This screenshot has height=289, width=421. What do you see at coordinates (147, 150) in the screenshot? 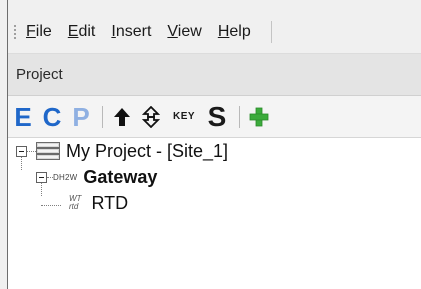
I see `tree-root-label: My Project - [Site_1]` at bounding box center [147, 150].